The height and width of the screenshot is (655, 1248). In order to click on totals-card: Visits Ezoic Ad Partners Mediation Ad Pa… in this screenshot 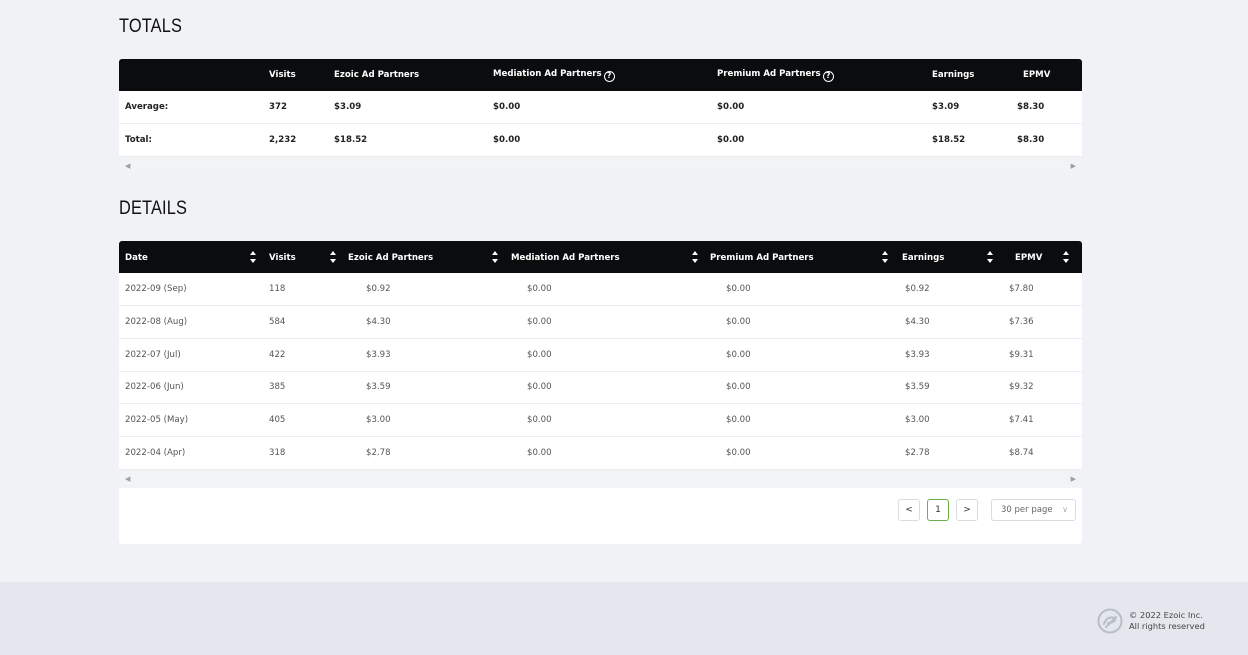, I will do `click(600, 117)`.